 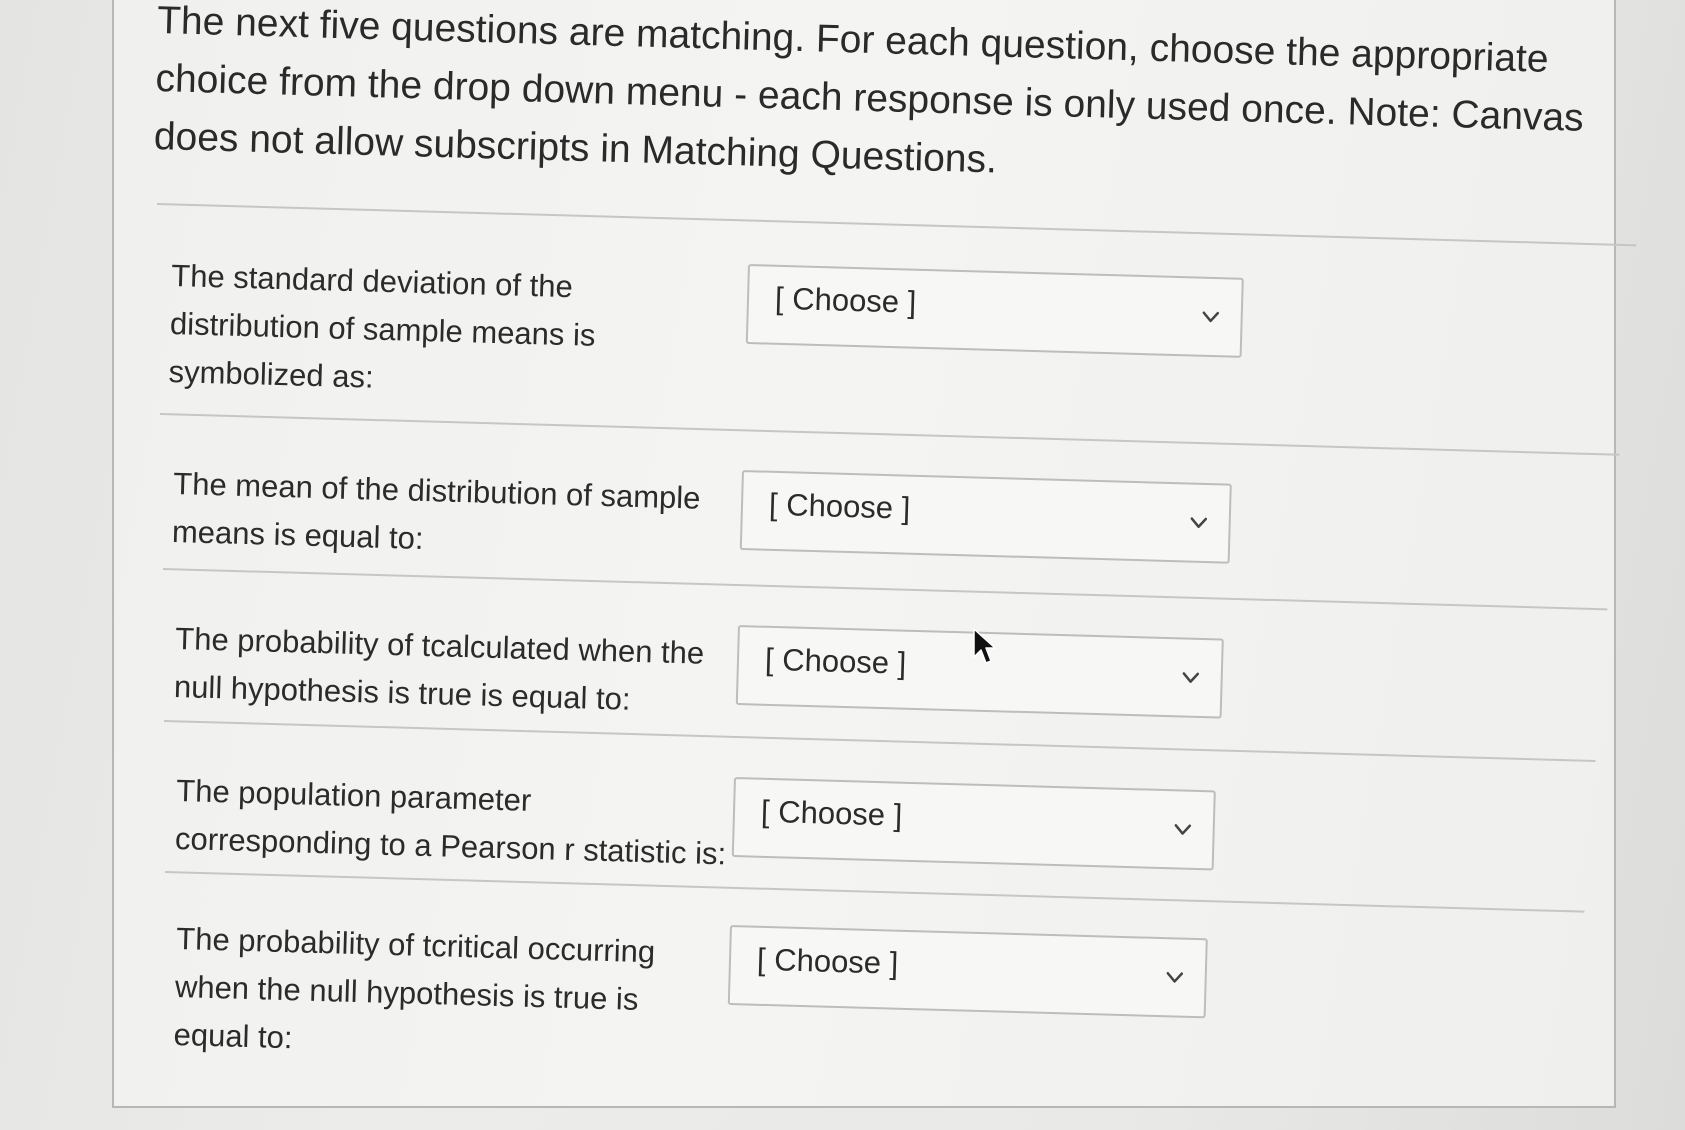 I want to click on question-5-dropdown: [ Choose ], so click(x=967, y=972).